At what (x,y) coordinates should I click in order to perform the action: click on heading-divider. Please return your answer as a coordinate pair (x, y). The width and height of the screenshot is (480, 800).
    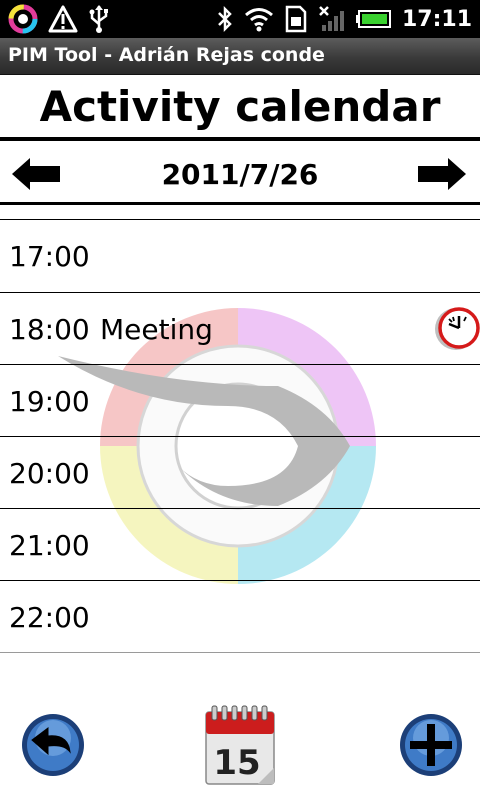
    Looking at the image, I should click on (240, 139).